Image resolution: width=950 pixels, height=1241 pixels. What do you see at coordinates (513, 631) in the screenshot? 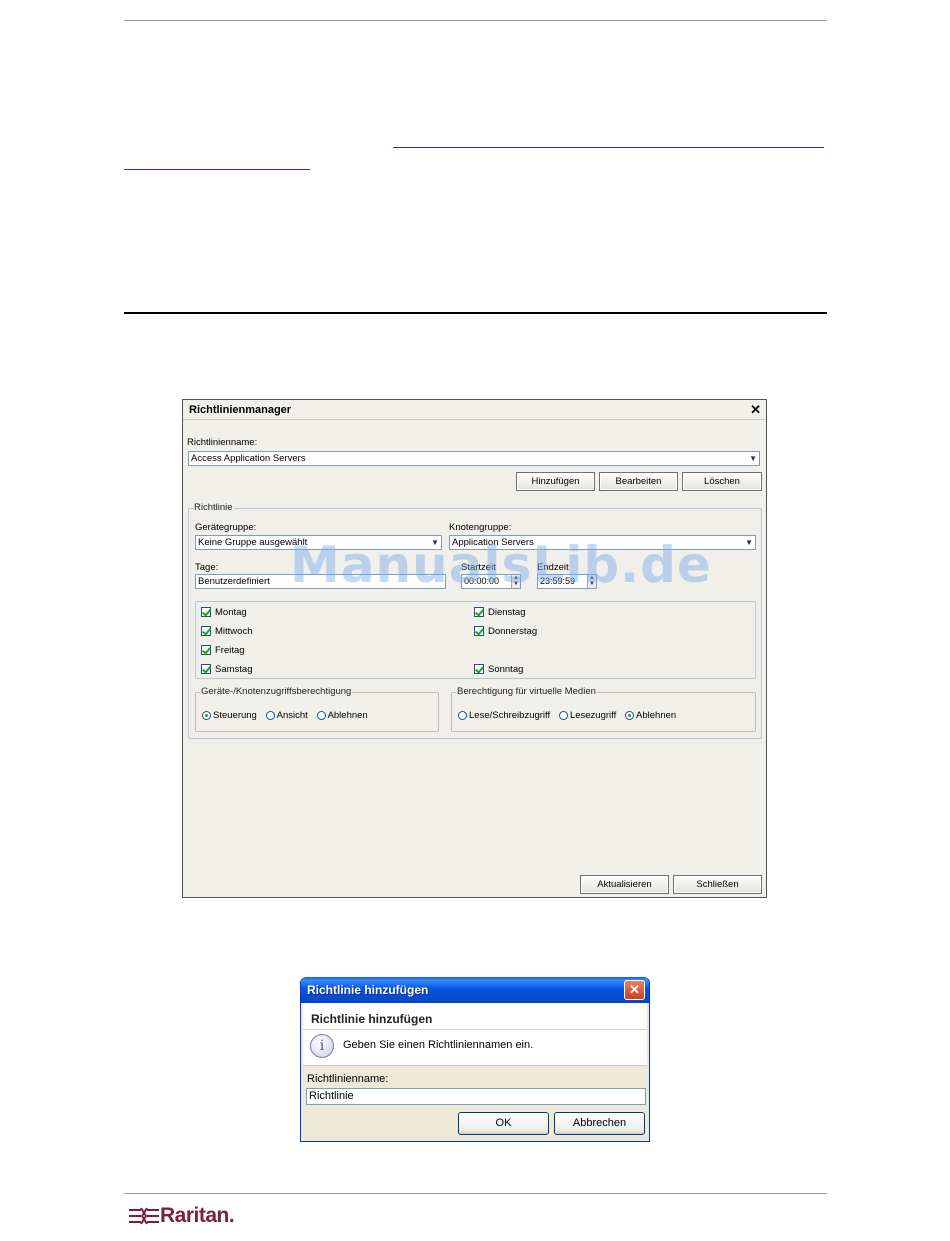
I see `checkbox-thursday-label: Donnerstag` at bounding box center [513, 631].